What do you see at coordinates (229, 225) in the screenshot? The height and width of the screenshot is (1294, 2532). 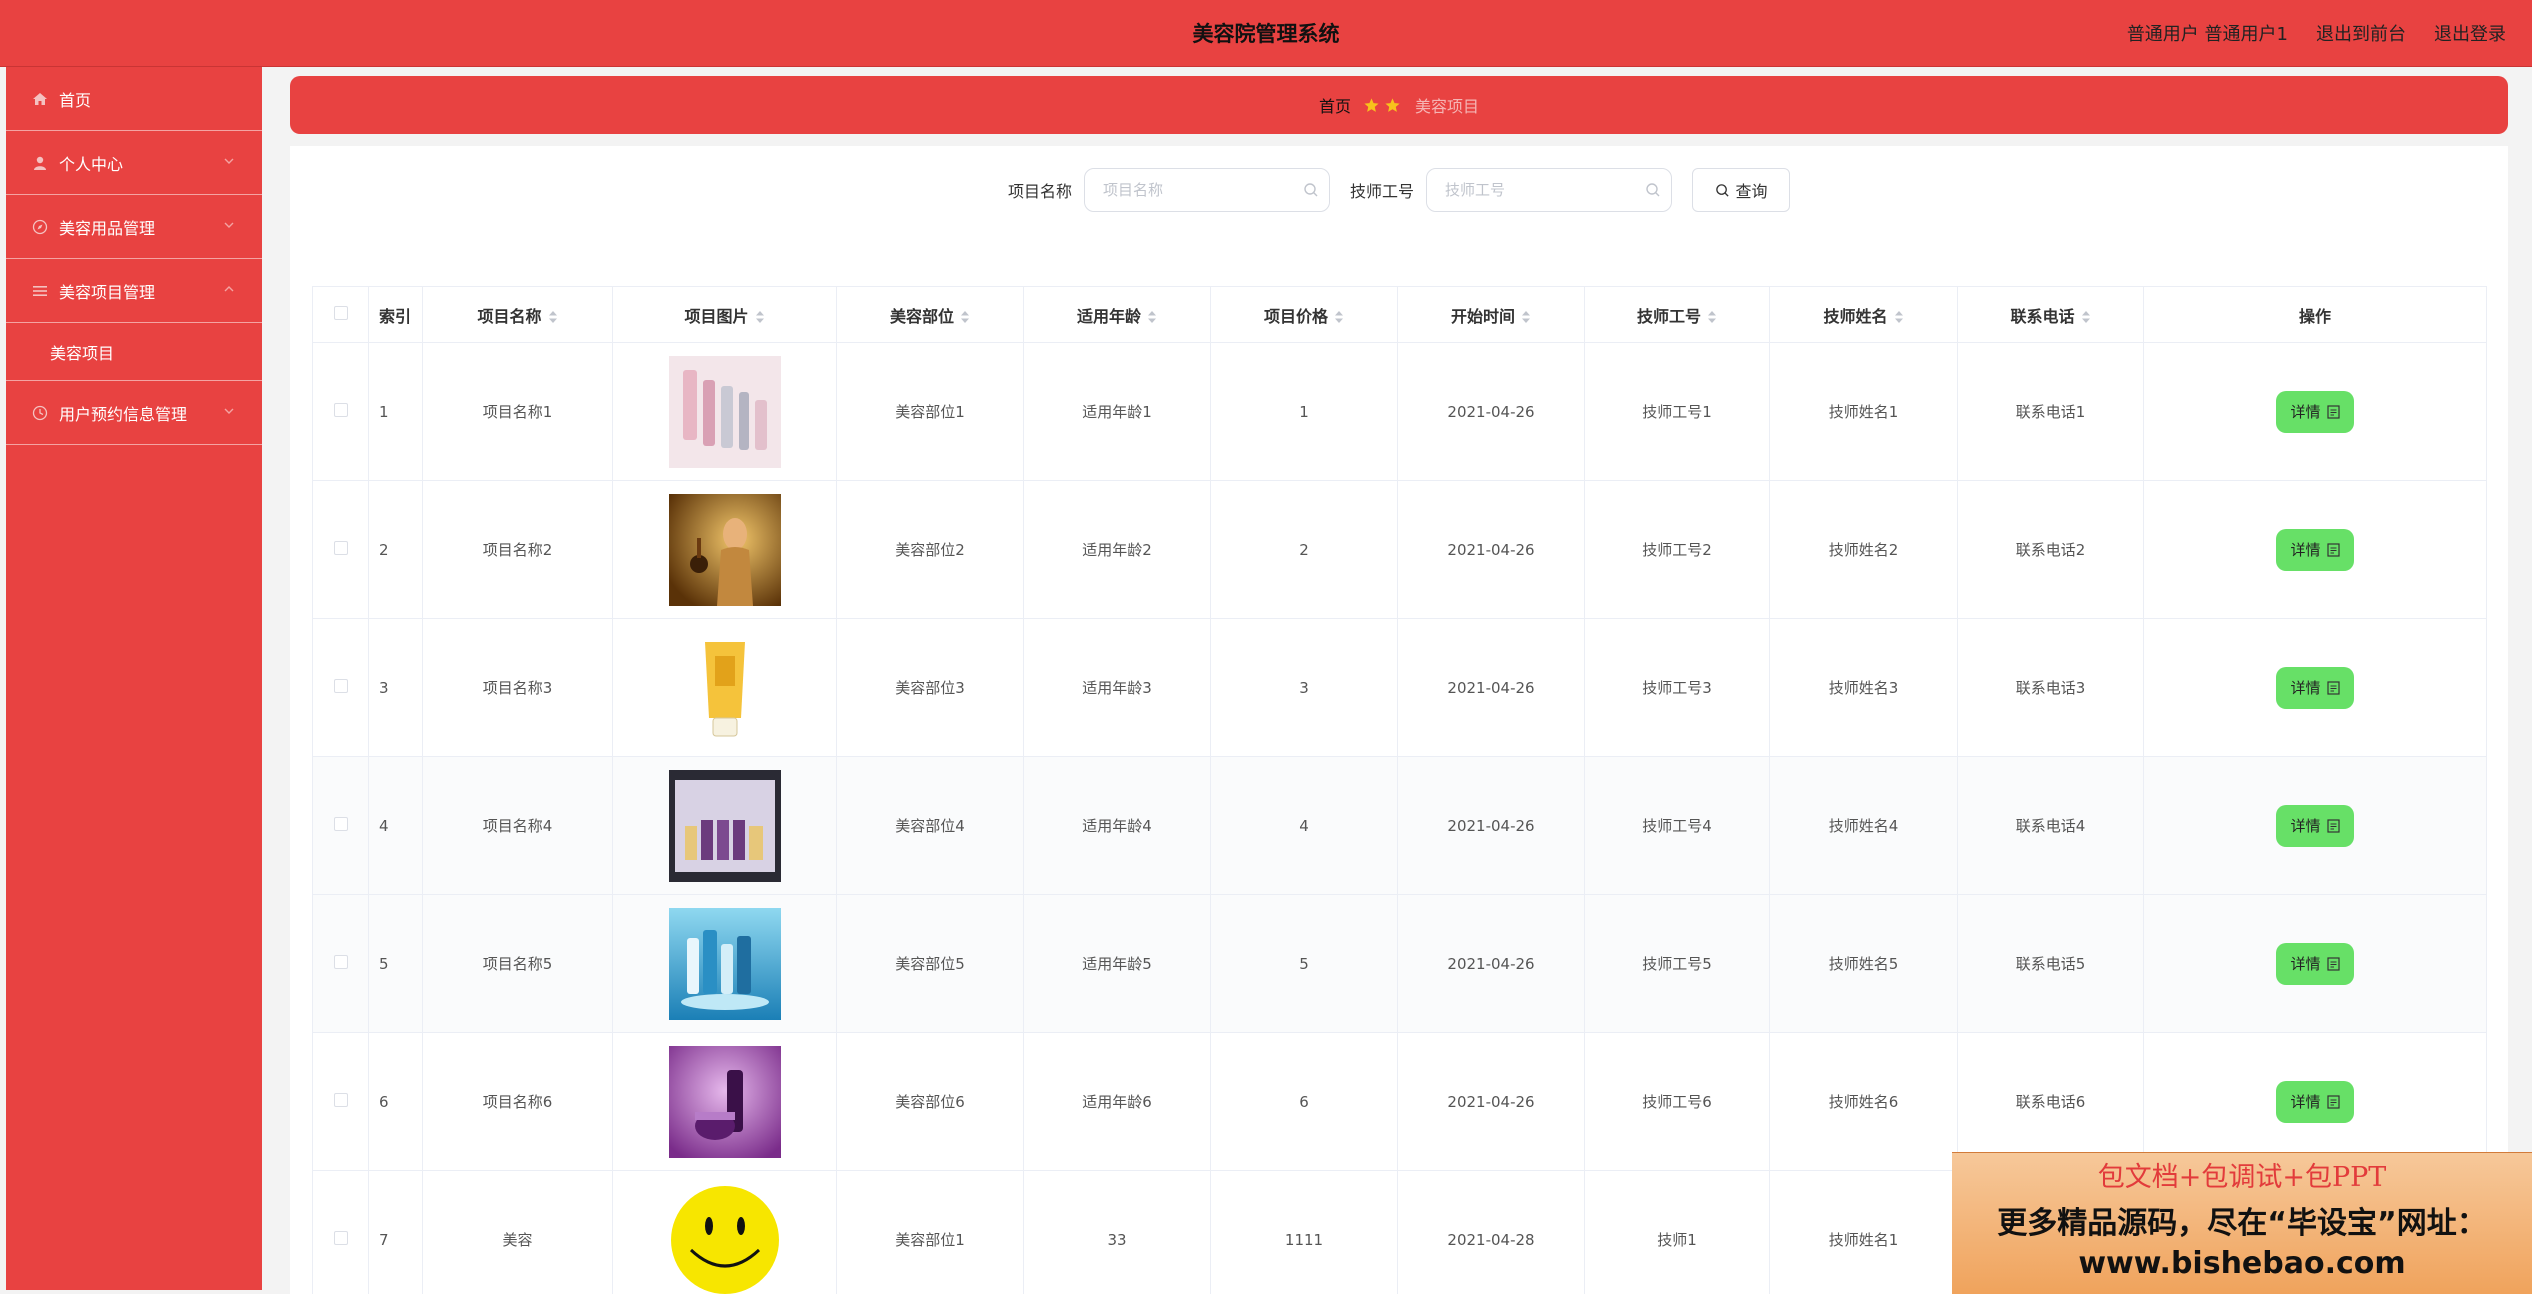 I see `chevron-down-icon` at bounding box center [229, 225].